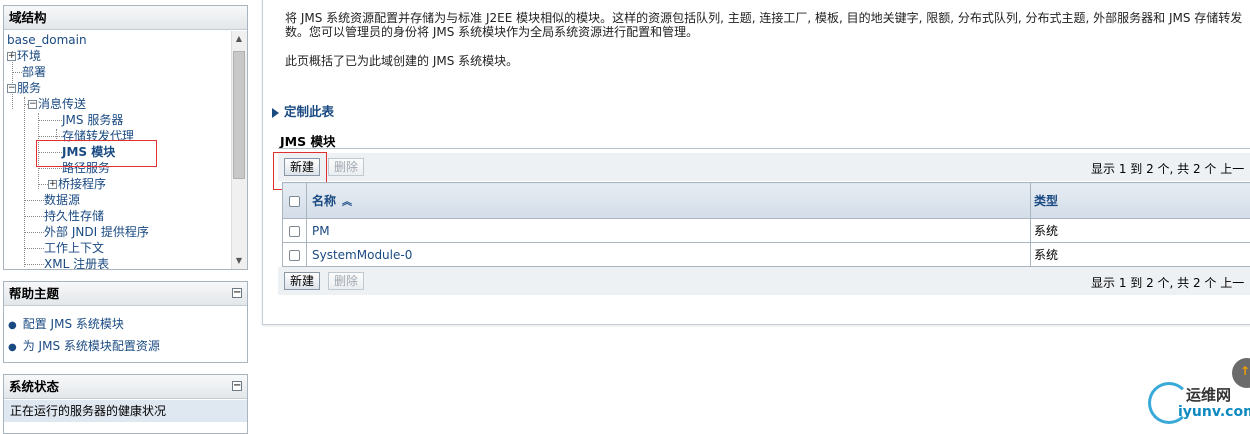  I want to click on select-all-header, so click(295, 201).